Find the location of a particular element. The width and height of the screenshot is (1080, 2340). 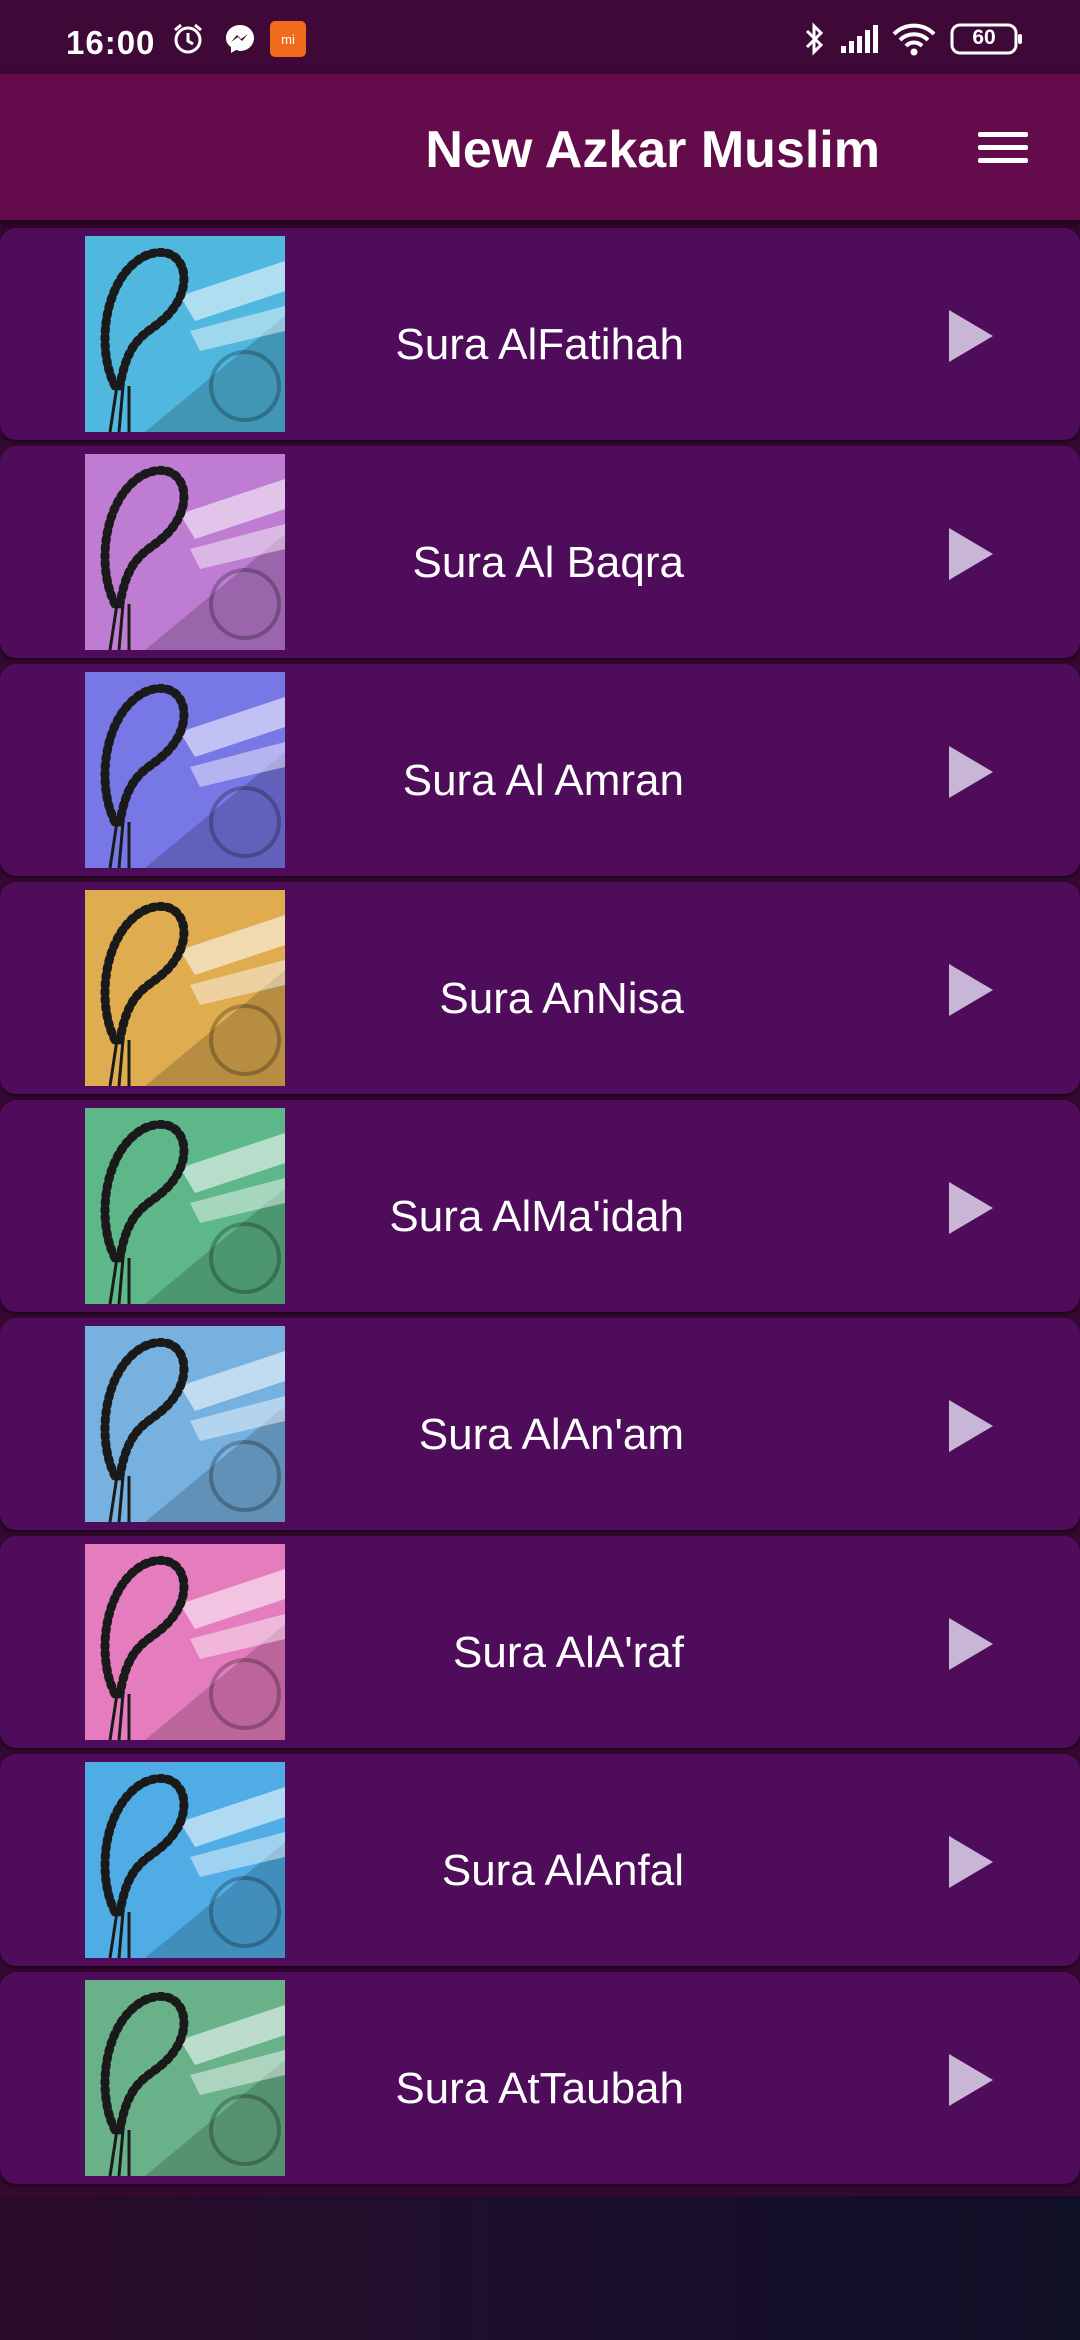

list-item: Sura Al Baqra is located at coordinates (540, 552).